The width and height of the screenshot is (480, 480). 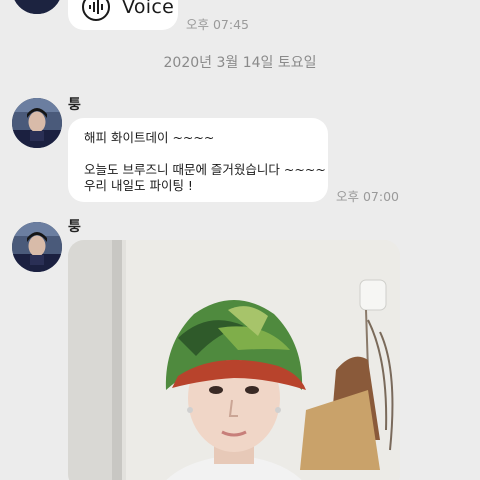 What do you see at coordinates (198, 154) in the screenshot?
I see `message-line` at bounding box center [198, 154].